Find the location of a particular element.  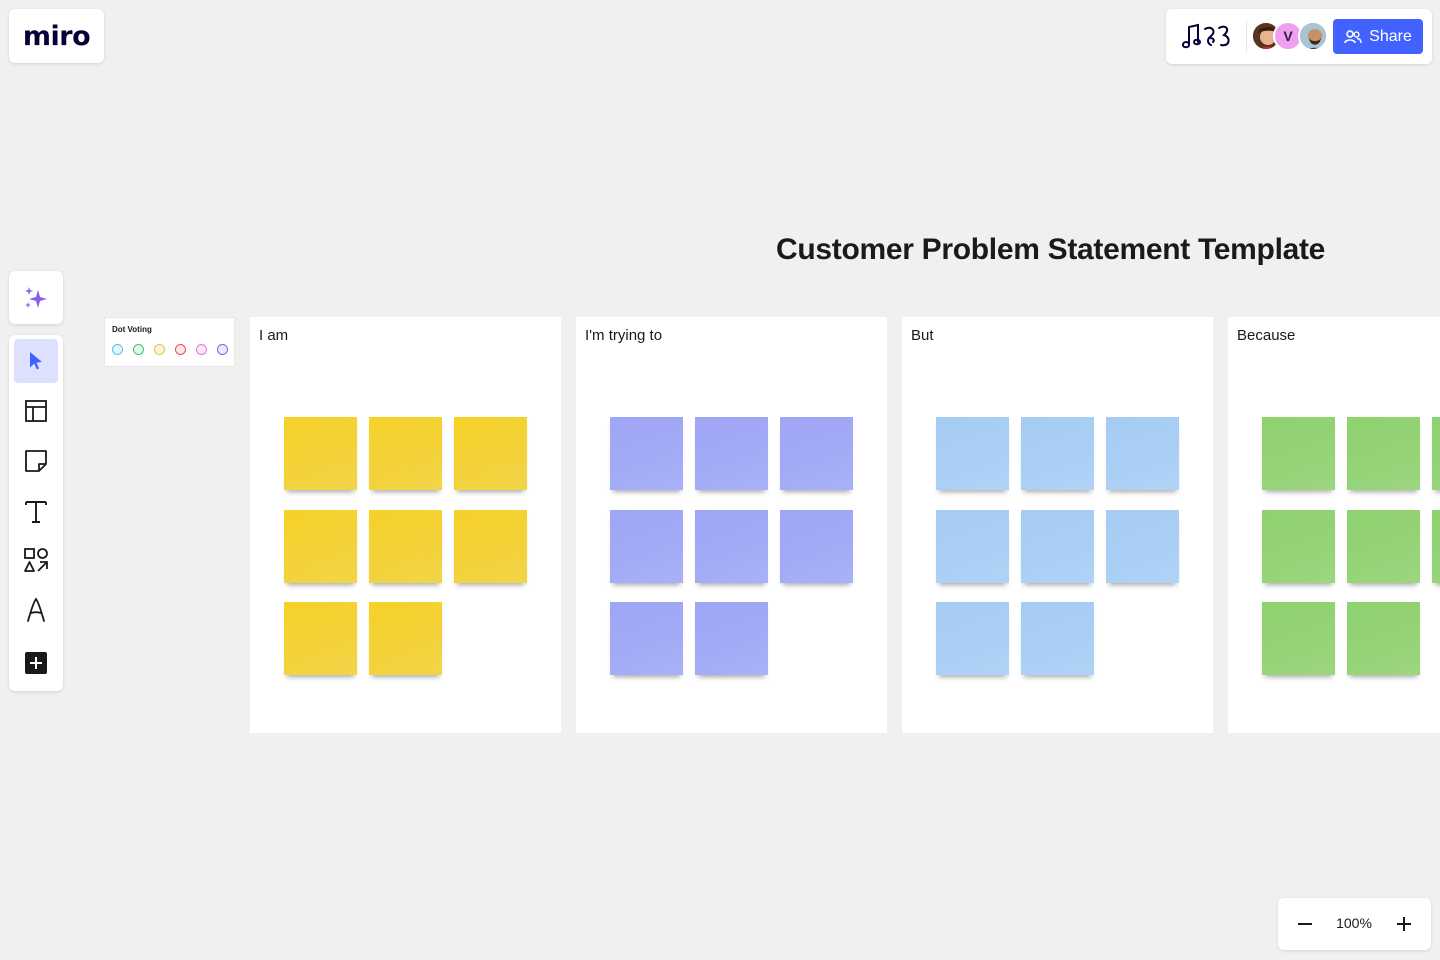

zoom-in-button is located at coordinates (1404, 924).